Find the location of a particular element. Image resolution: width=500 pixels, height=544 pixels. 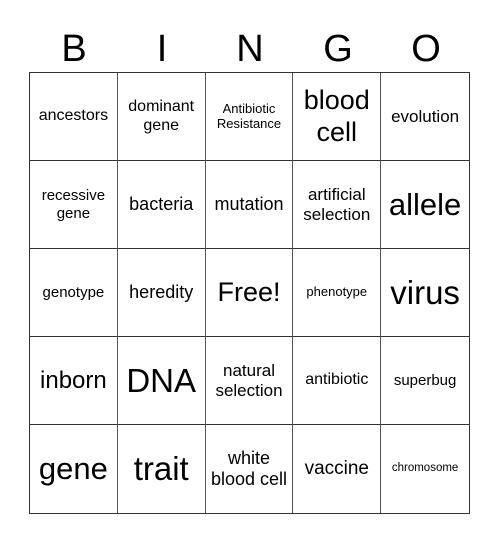

bingo-cell: dominant gene is located at coordinates (161, 117).